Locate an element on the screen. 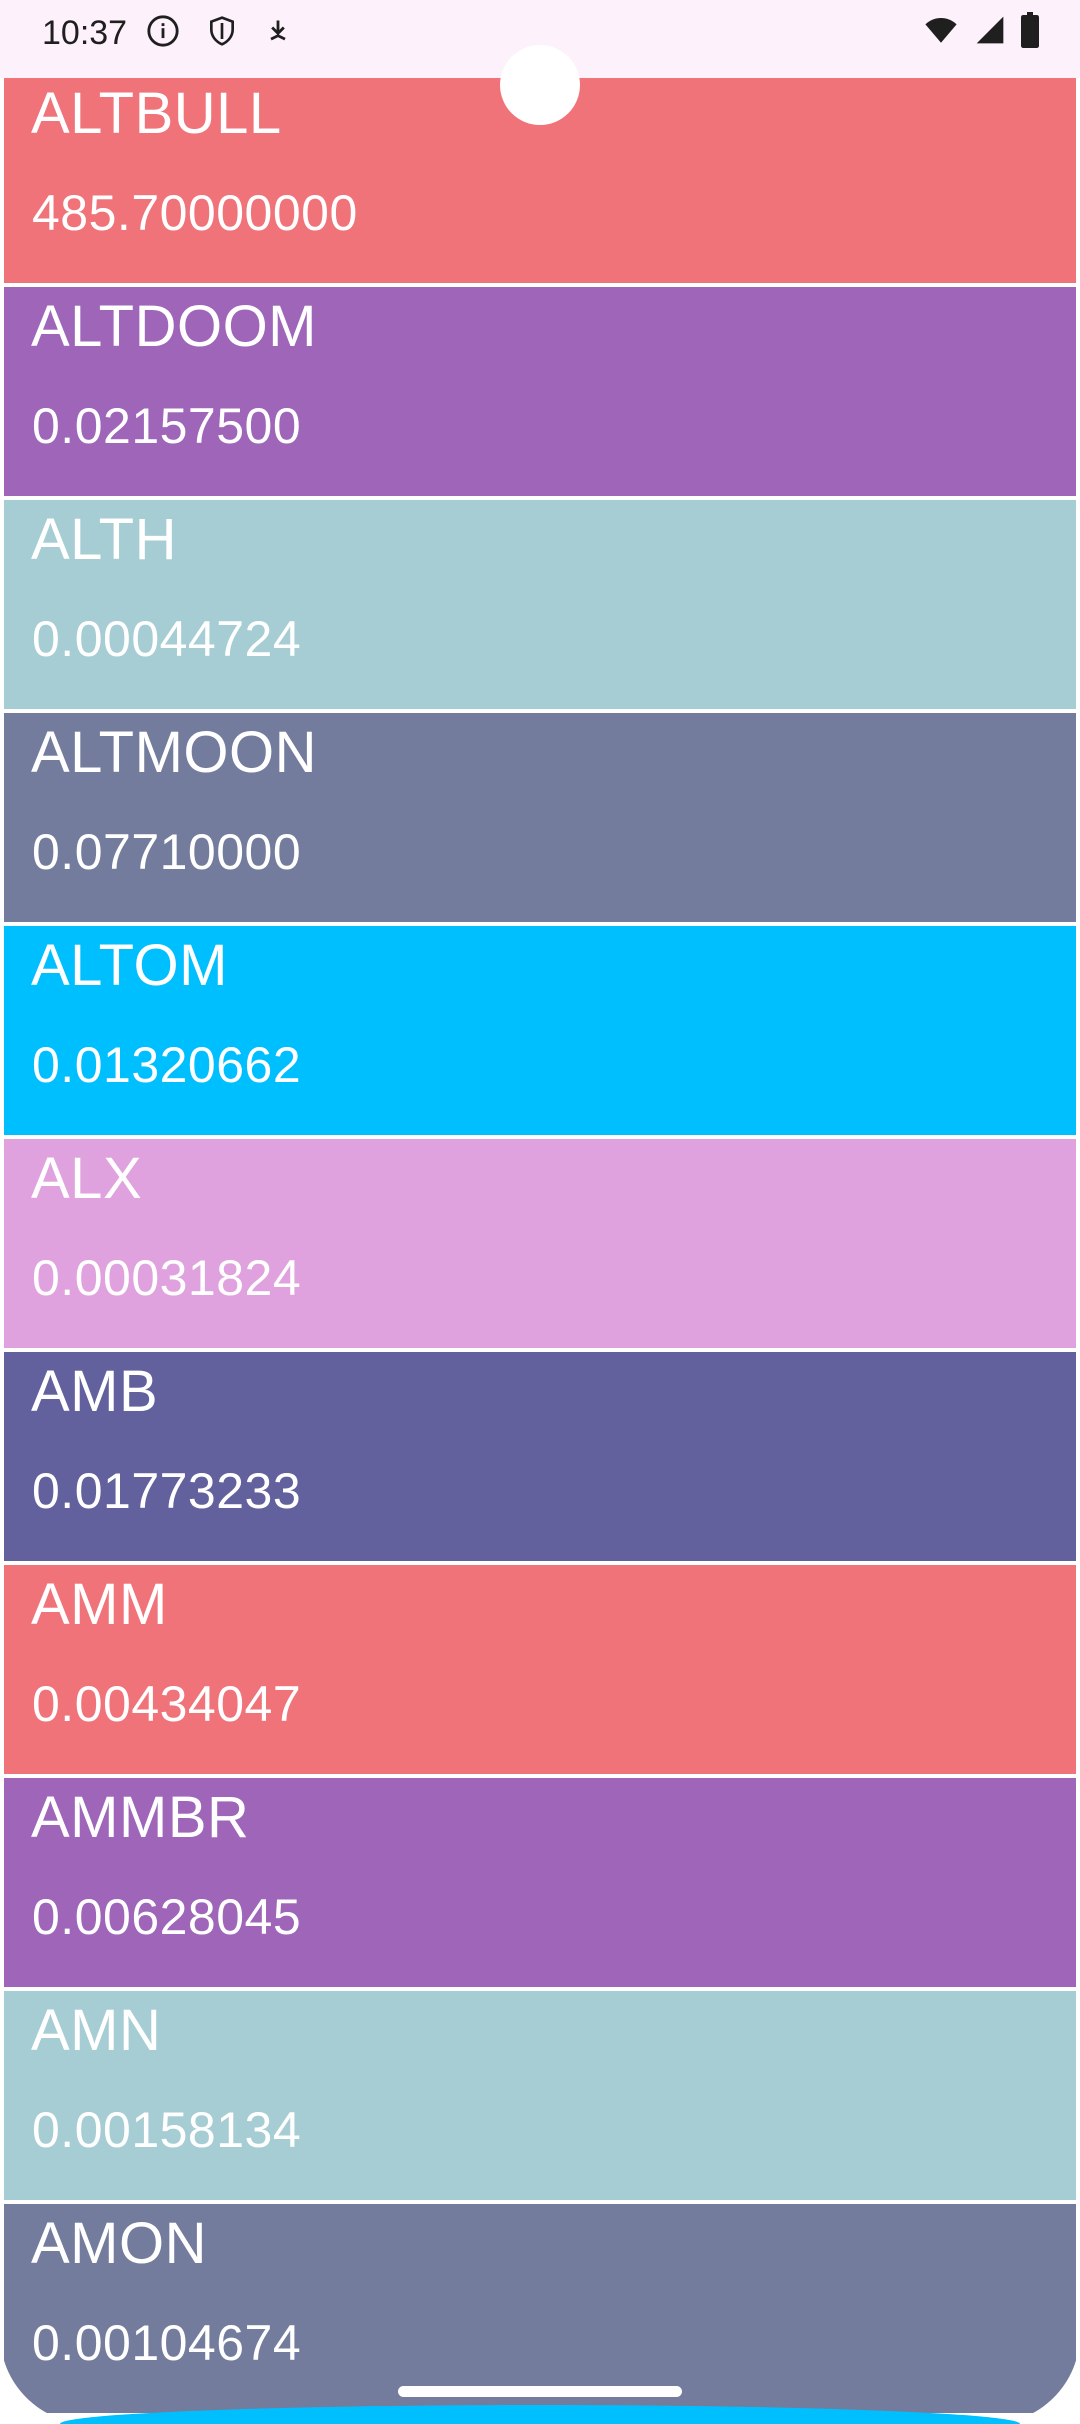  battery-icon is located at coordinates (1030, 32).